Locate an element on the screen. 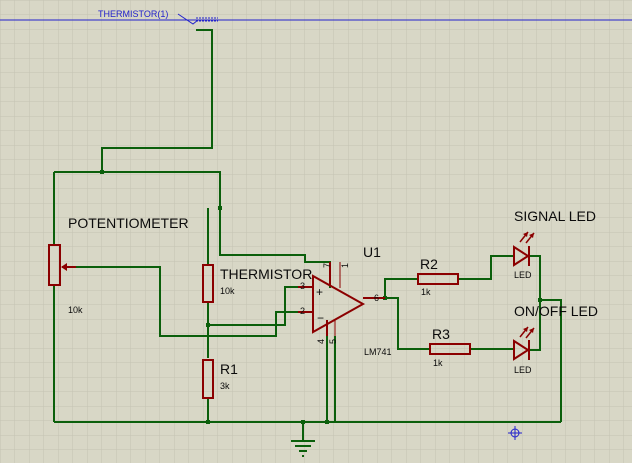 The width and height of the screenshot is (632, 463). r2-value: 1k is located at coordinates (426, 292).